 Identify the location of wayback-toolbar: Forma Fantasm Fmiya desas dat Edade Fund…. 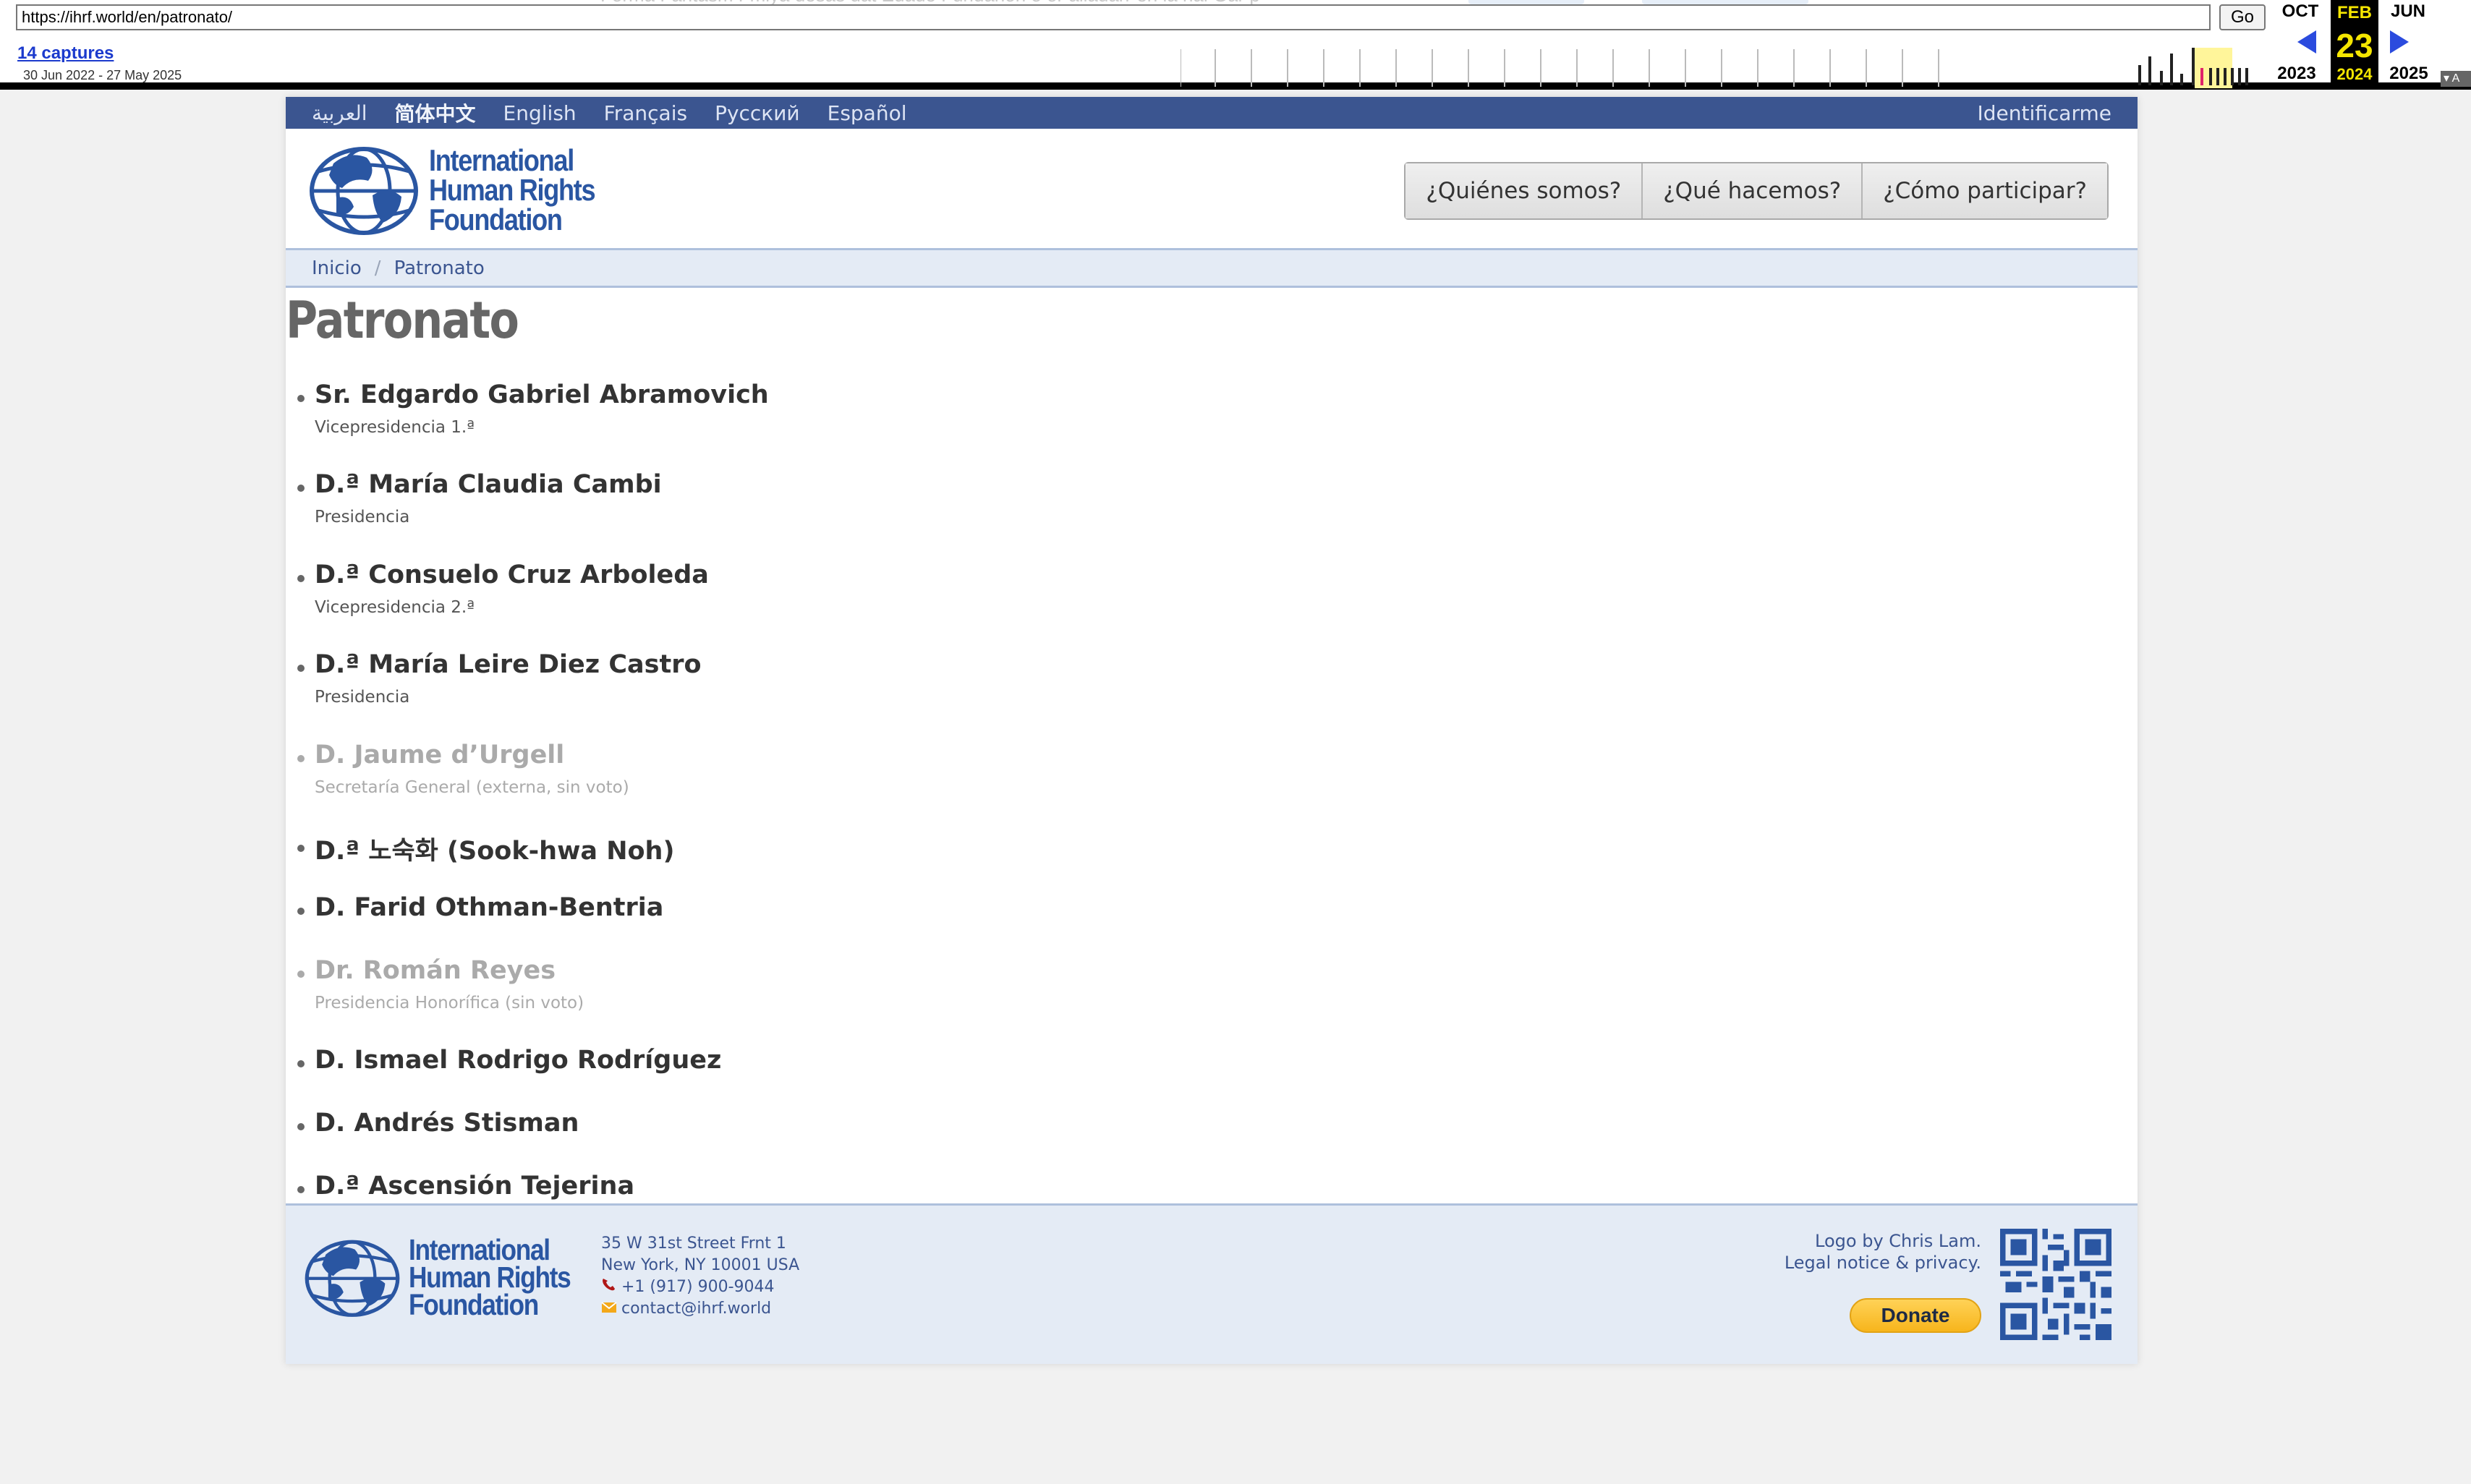
(1235, 45).